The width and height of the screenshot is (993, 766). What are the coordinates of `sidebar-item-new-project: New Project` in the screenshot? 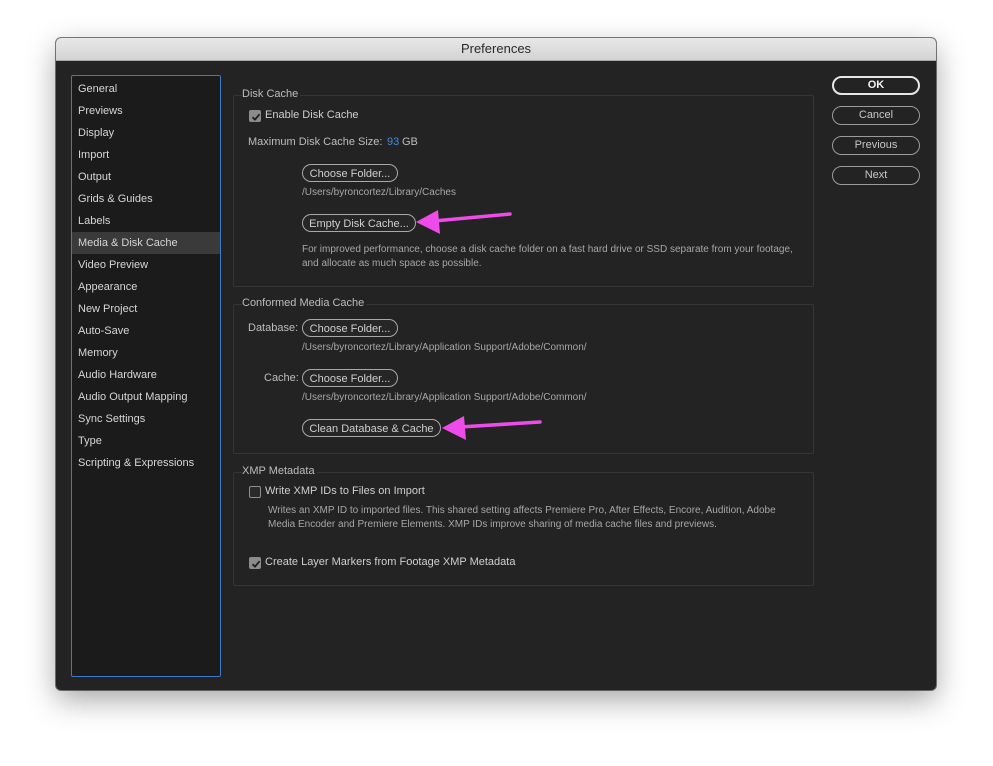 It's located at (146, 309).